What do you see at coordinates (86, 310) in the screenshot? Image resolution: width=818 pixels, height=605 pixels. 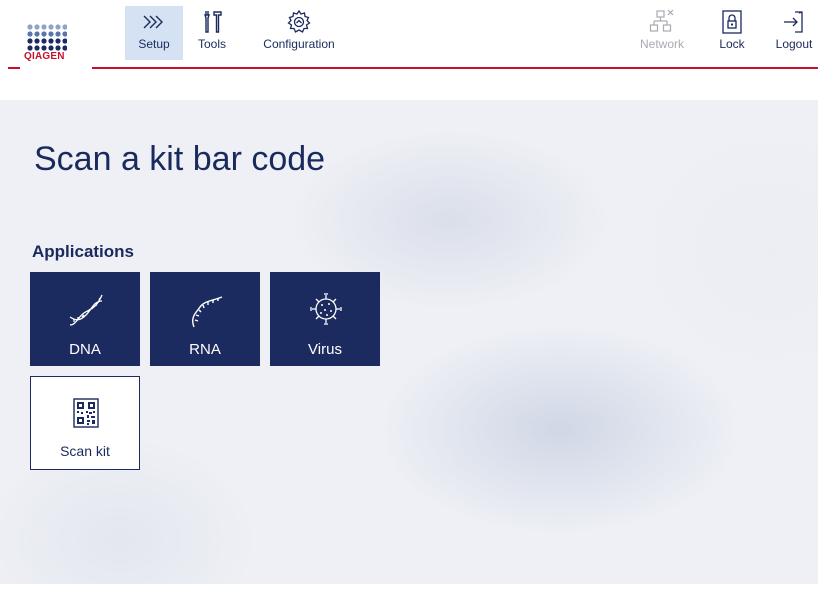 I see `dna-helix-icon` at bounding box center [86, 310].